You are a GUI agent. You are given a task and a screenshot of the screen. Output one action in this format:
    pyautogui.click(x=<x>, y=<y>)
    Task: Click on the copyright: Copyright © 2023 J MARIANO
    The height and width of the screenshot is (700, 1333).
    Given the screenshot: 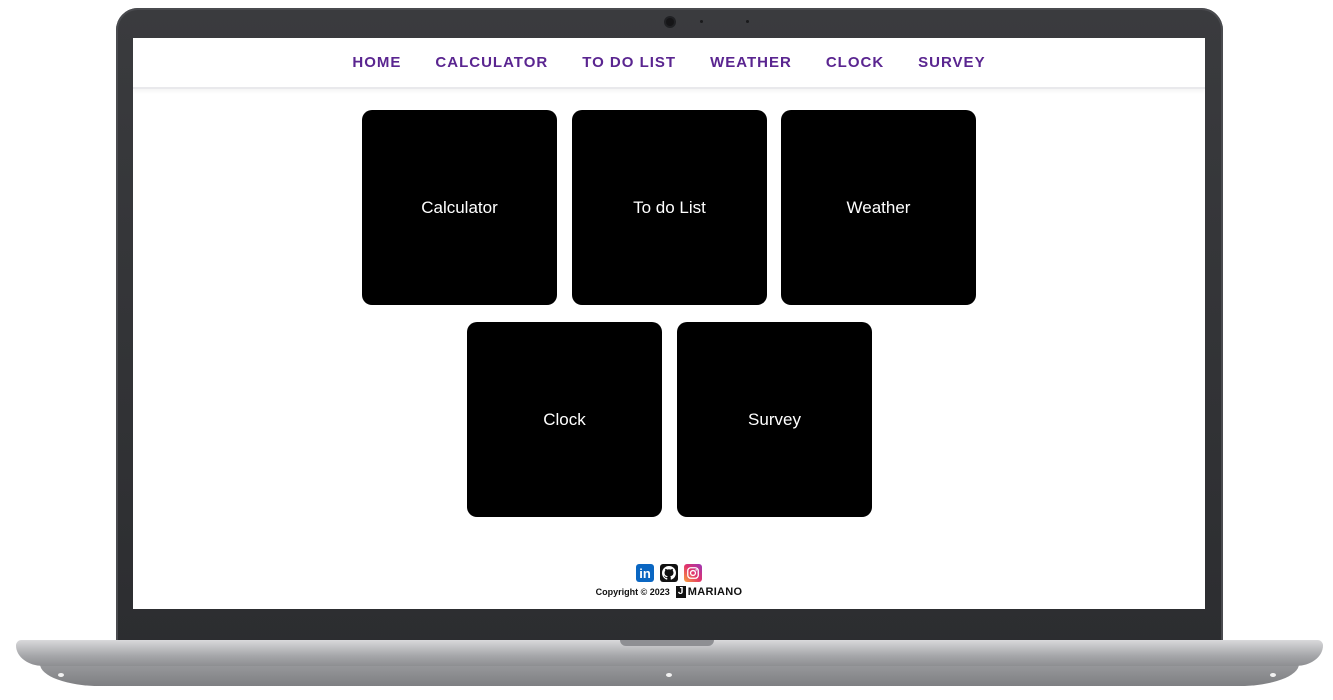 What is the action you would take?
    pyautogui.click(x=669, y=592)
    